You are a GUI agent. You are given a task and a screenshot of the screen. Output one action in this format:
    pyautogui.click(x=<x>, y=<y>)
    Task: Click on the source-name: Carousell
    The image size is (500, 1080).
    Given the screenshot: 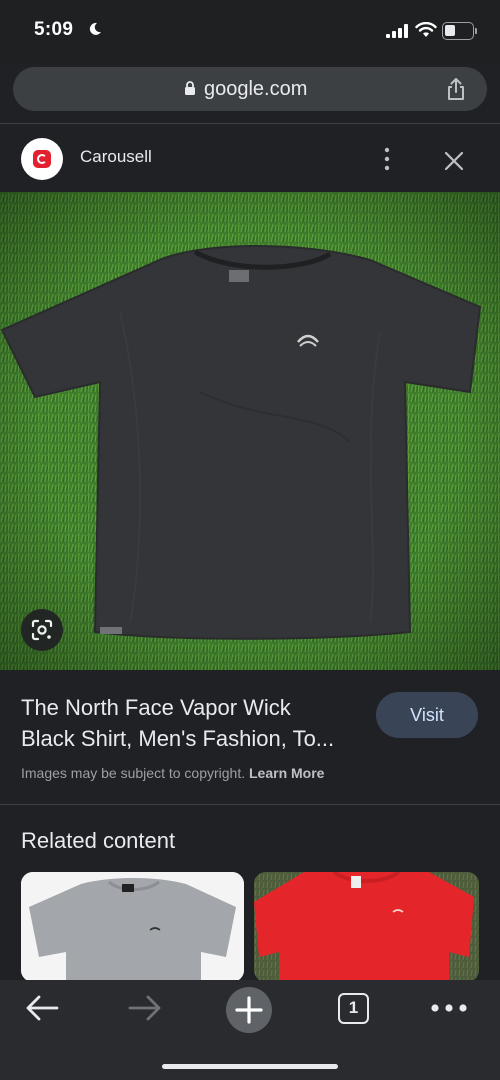 What is the action you would take?
    pyautogui.click(x=116, y=157)
    